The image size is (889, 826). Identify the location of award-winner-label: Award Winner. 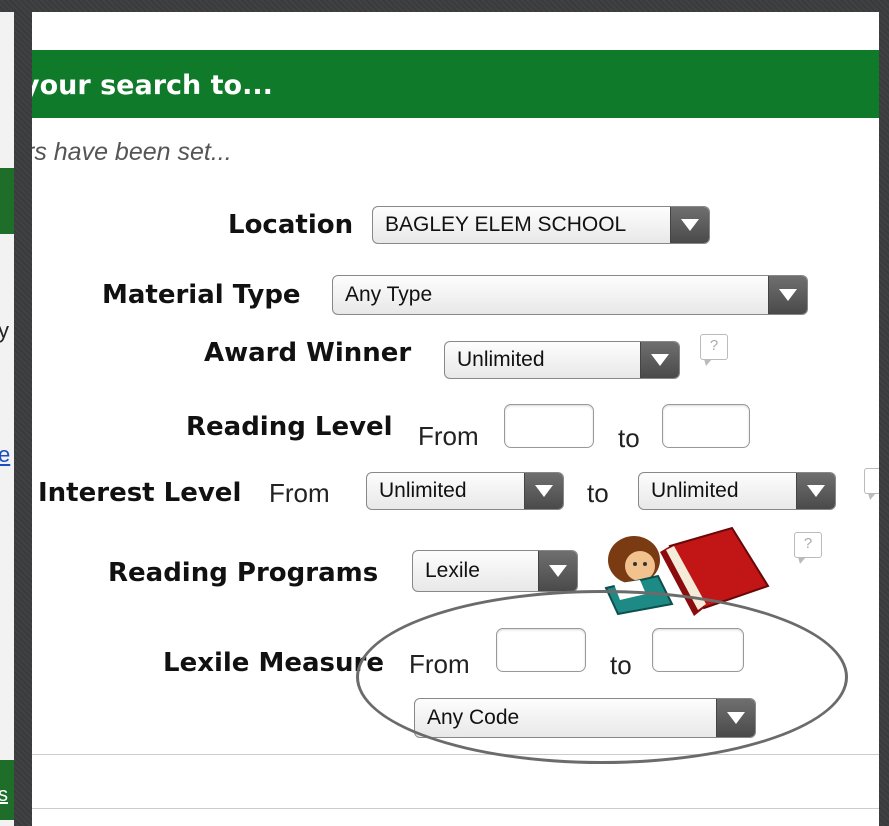
(308, 353).